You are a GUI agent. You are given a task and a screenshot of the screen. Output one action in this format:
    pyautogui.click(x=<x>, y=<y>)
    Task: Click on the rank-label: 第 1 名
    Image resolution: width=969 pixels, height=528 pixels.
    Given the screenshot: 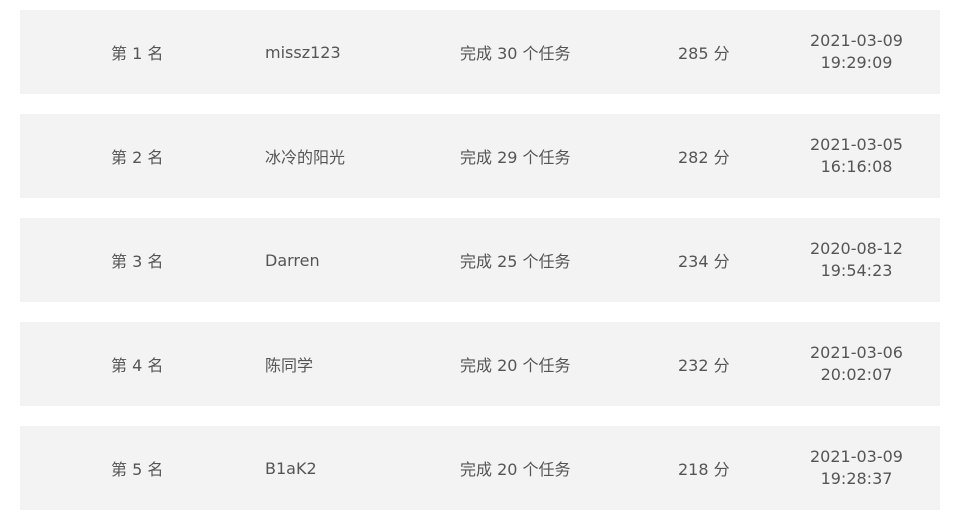 What is the action you would take?
    pyautogui.click(x=137, y=53)
    